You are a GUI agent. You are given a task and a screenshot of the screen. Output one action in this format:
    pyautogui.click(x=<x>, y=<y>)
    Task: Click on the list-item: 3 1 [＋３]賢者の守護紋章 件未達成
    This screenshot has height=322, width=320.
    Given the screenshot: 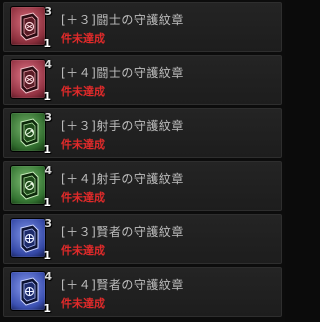 What is the action you would take?
    pyautogui.click(x=142, y=239)
    